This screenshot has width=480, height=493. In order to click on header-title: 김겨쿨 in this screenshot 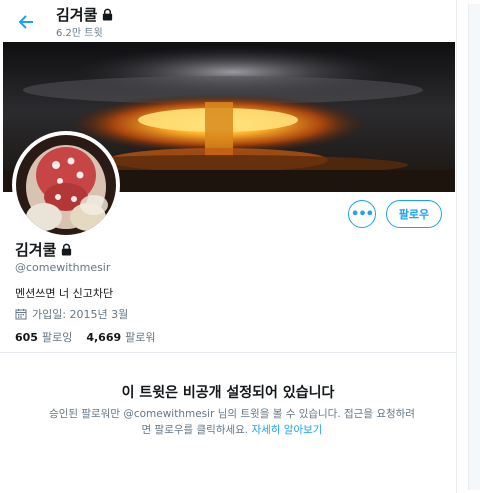, I will do `click(85, 14)`.